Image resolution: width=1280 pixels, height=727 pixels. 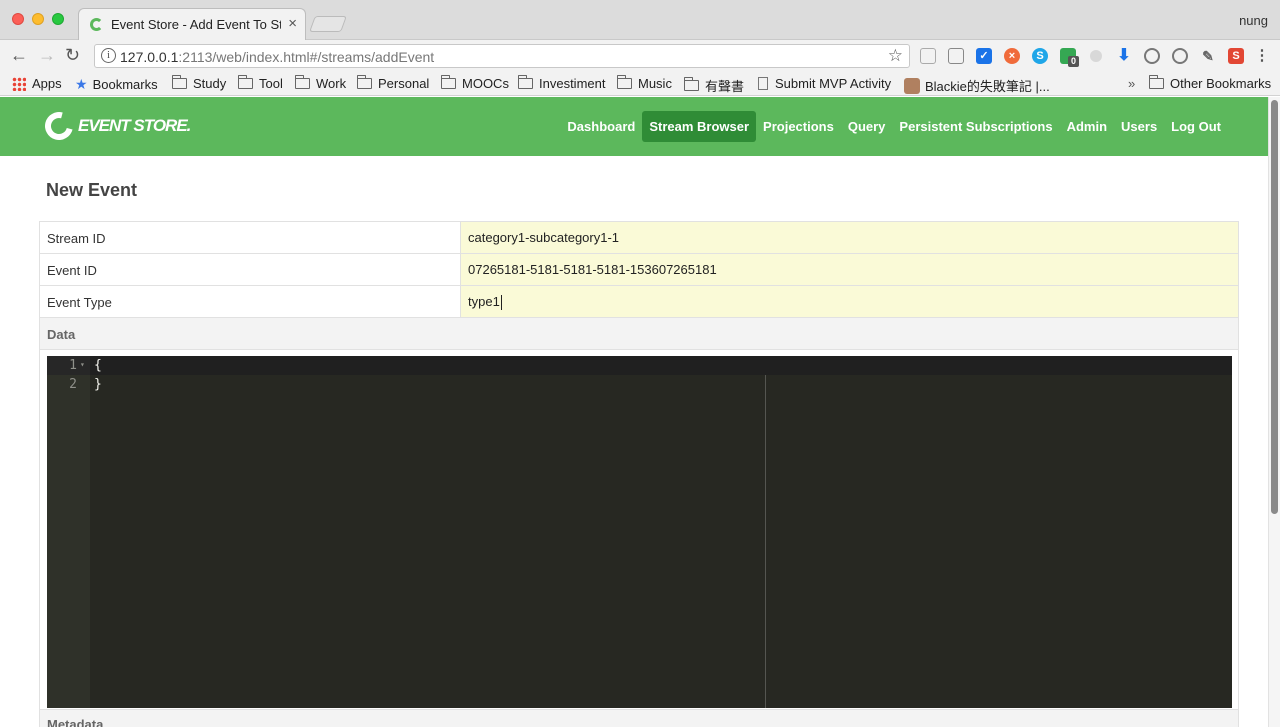 I want to click on apps-grid-icon, so click(x=19, y=83).